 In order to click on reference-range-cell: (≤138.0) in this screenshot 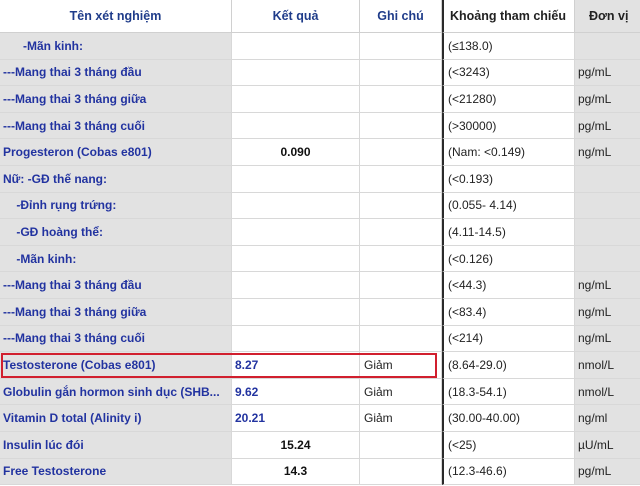, I will do `click(508, 46)`.